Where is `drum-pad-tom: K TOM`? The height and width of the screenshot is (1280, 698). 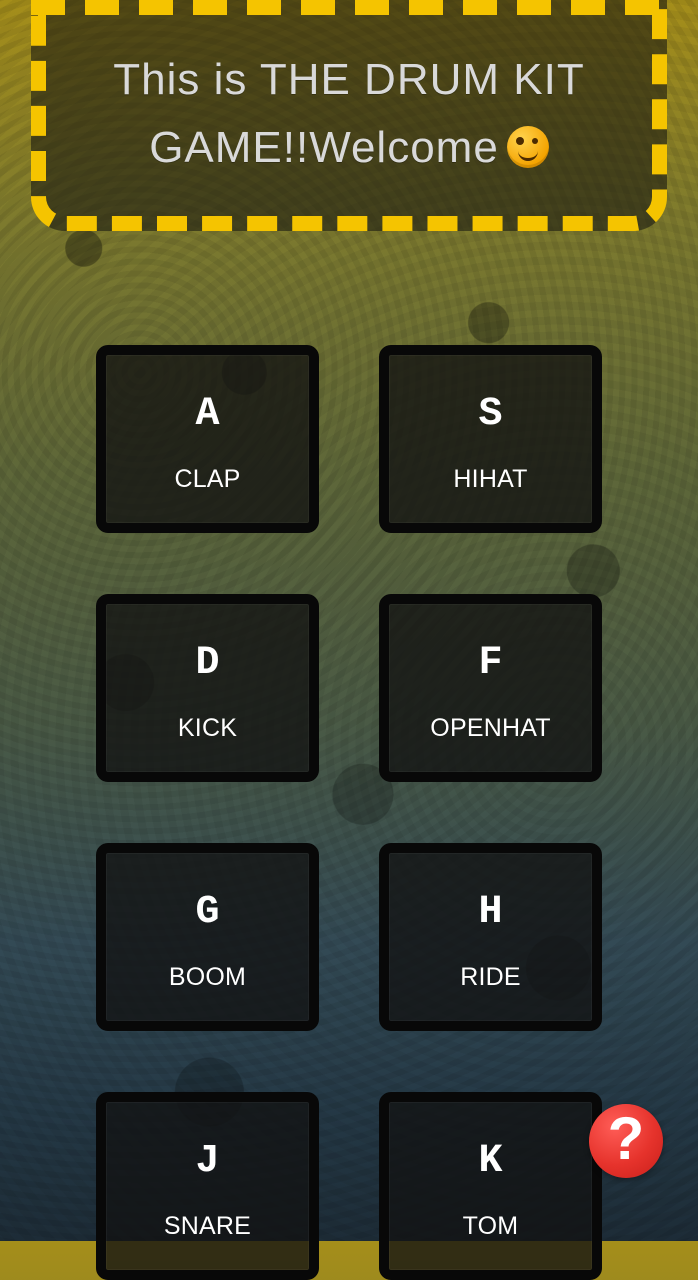
drum-pad-tom: K TOM is located at coordinates (490, 1186).